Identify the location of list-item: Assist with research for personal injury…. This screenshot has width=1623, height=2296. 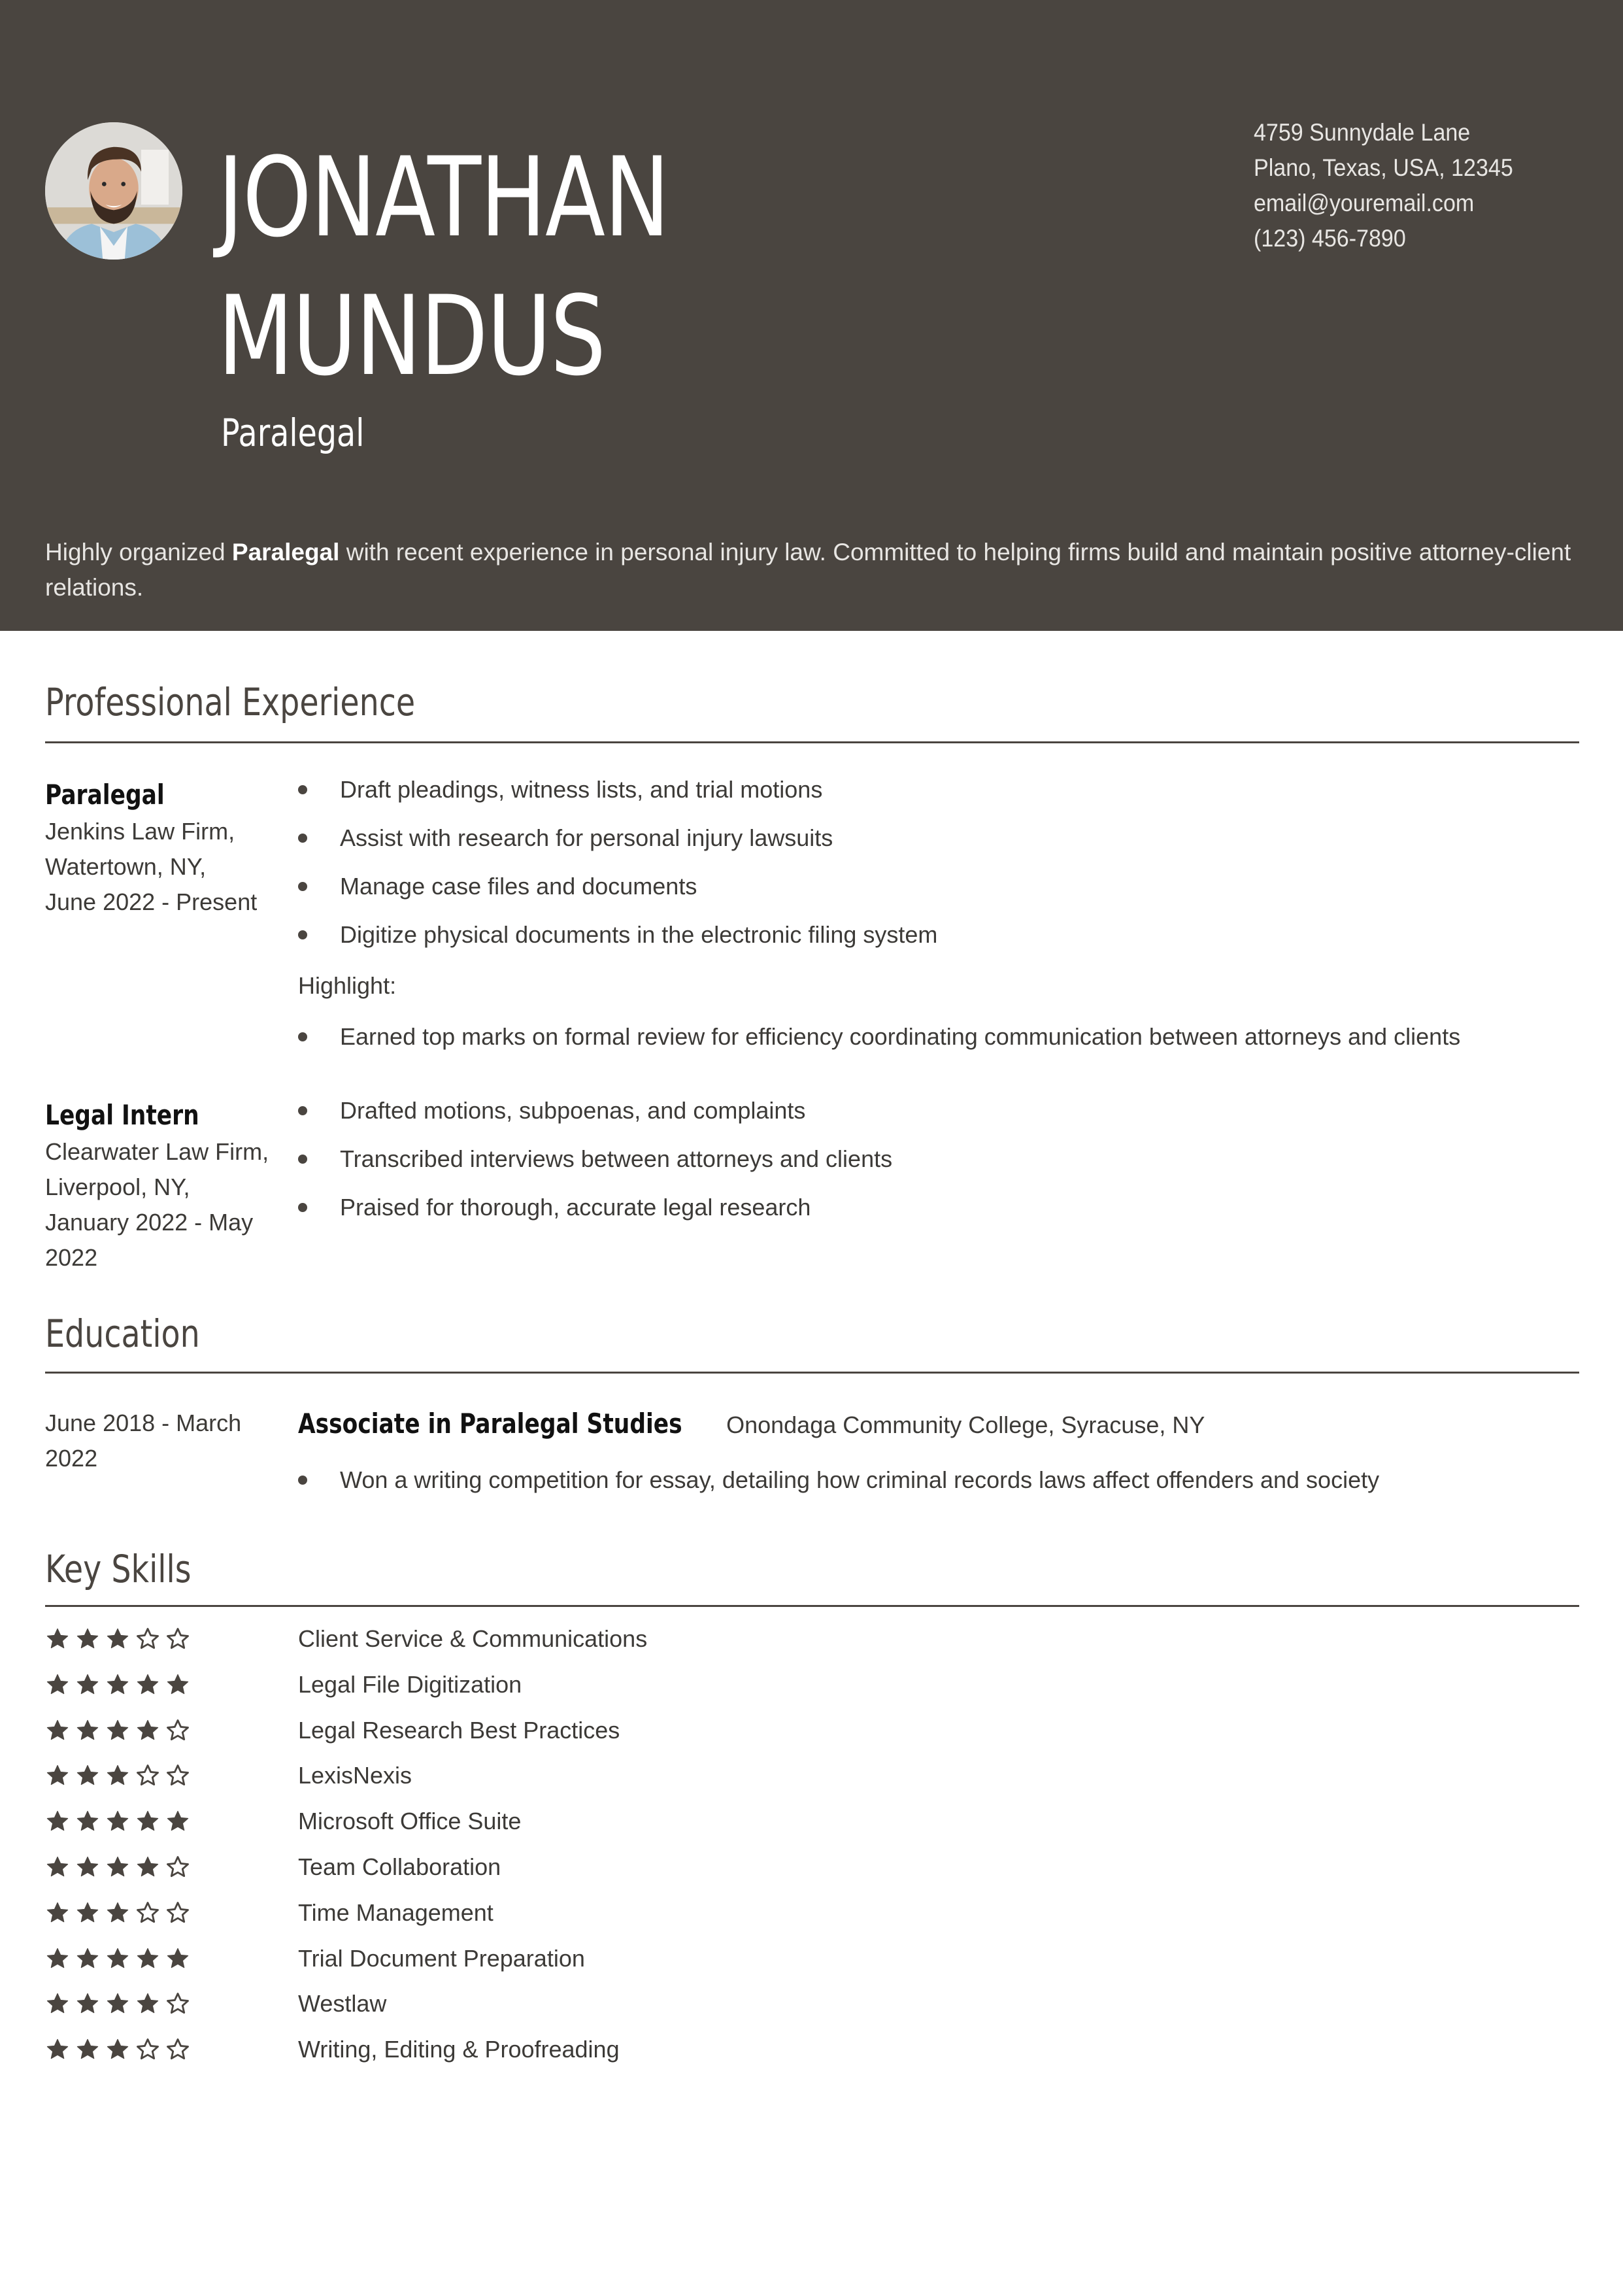
(617, 845).